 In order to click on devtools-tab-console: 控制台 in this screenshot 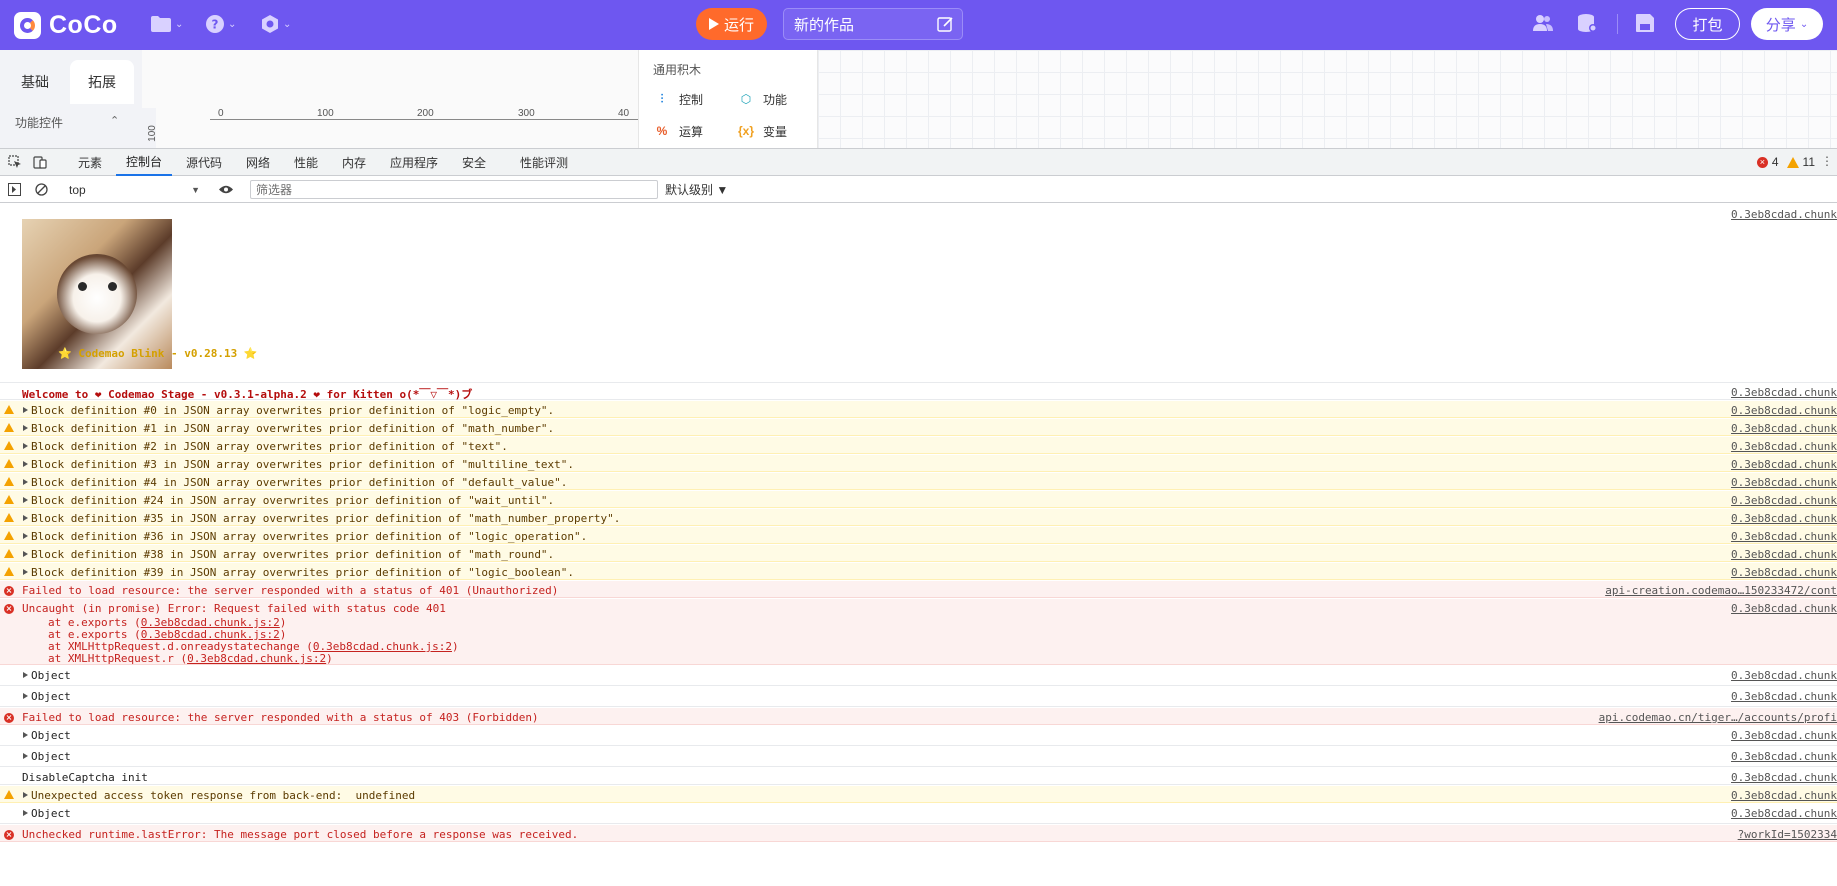, I will do `click(144, 162)`.